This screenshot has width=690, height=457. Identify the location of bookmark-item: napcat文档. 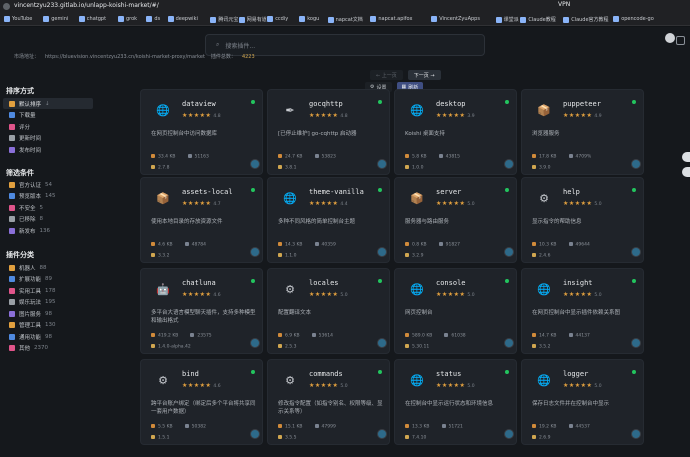
(345, 19).